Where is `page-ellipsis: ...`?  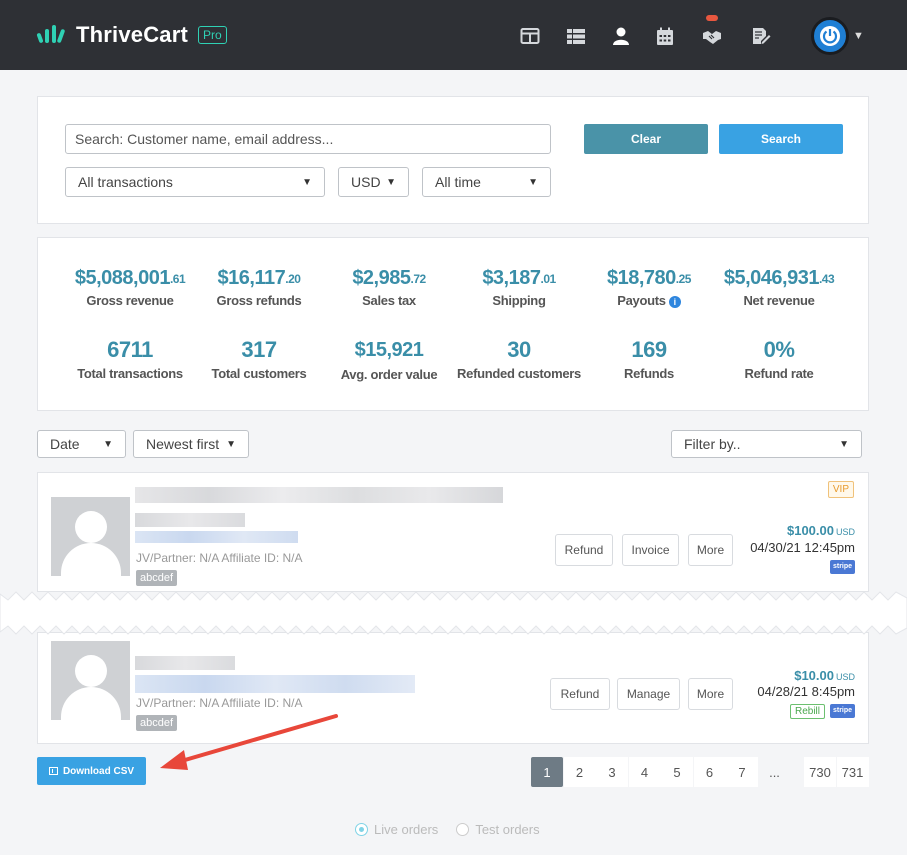 page-ellipsis: ... is located at coordinates (774, 772).